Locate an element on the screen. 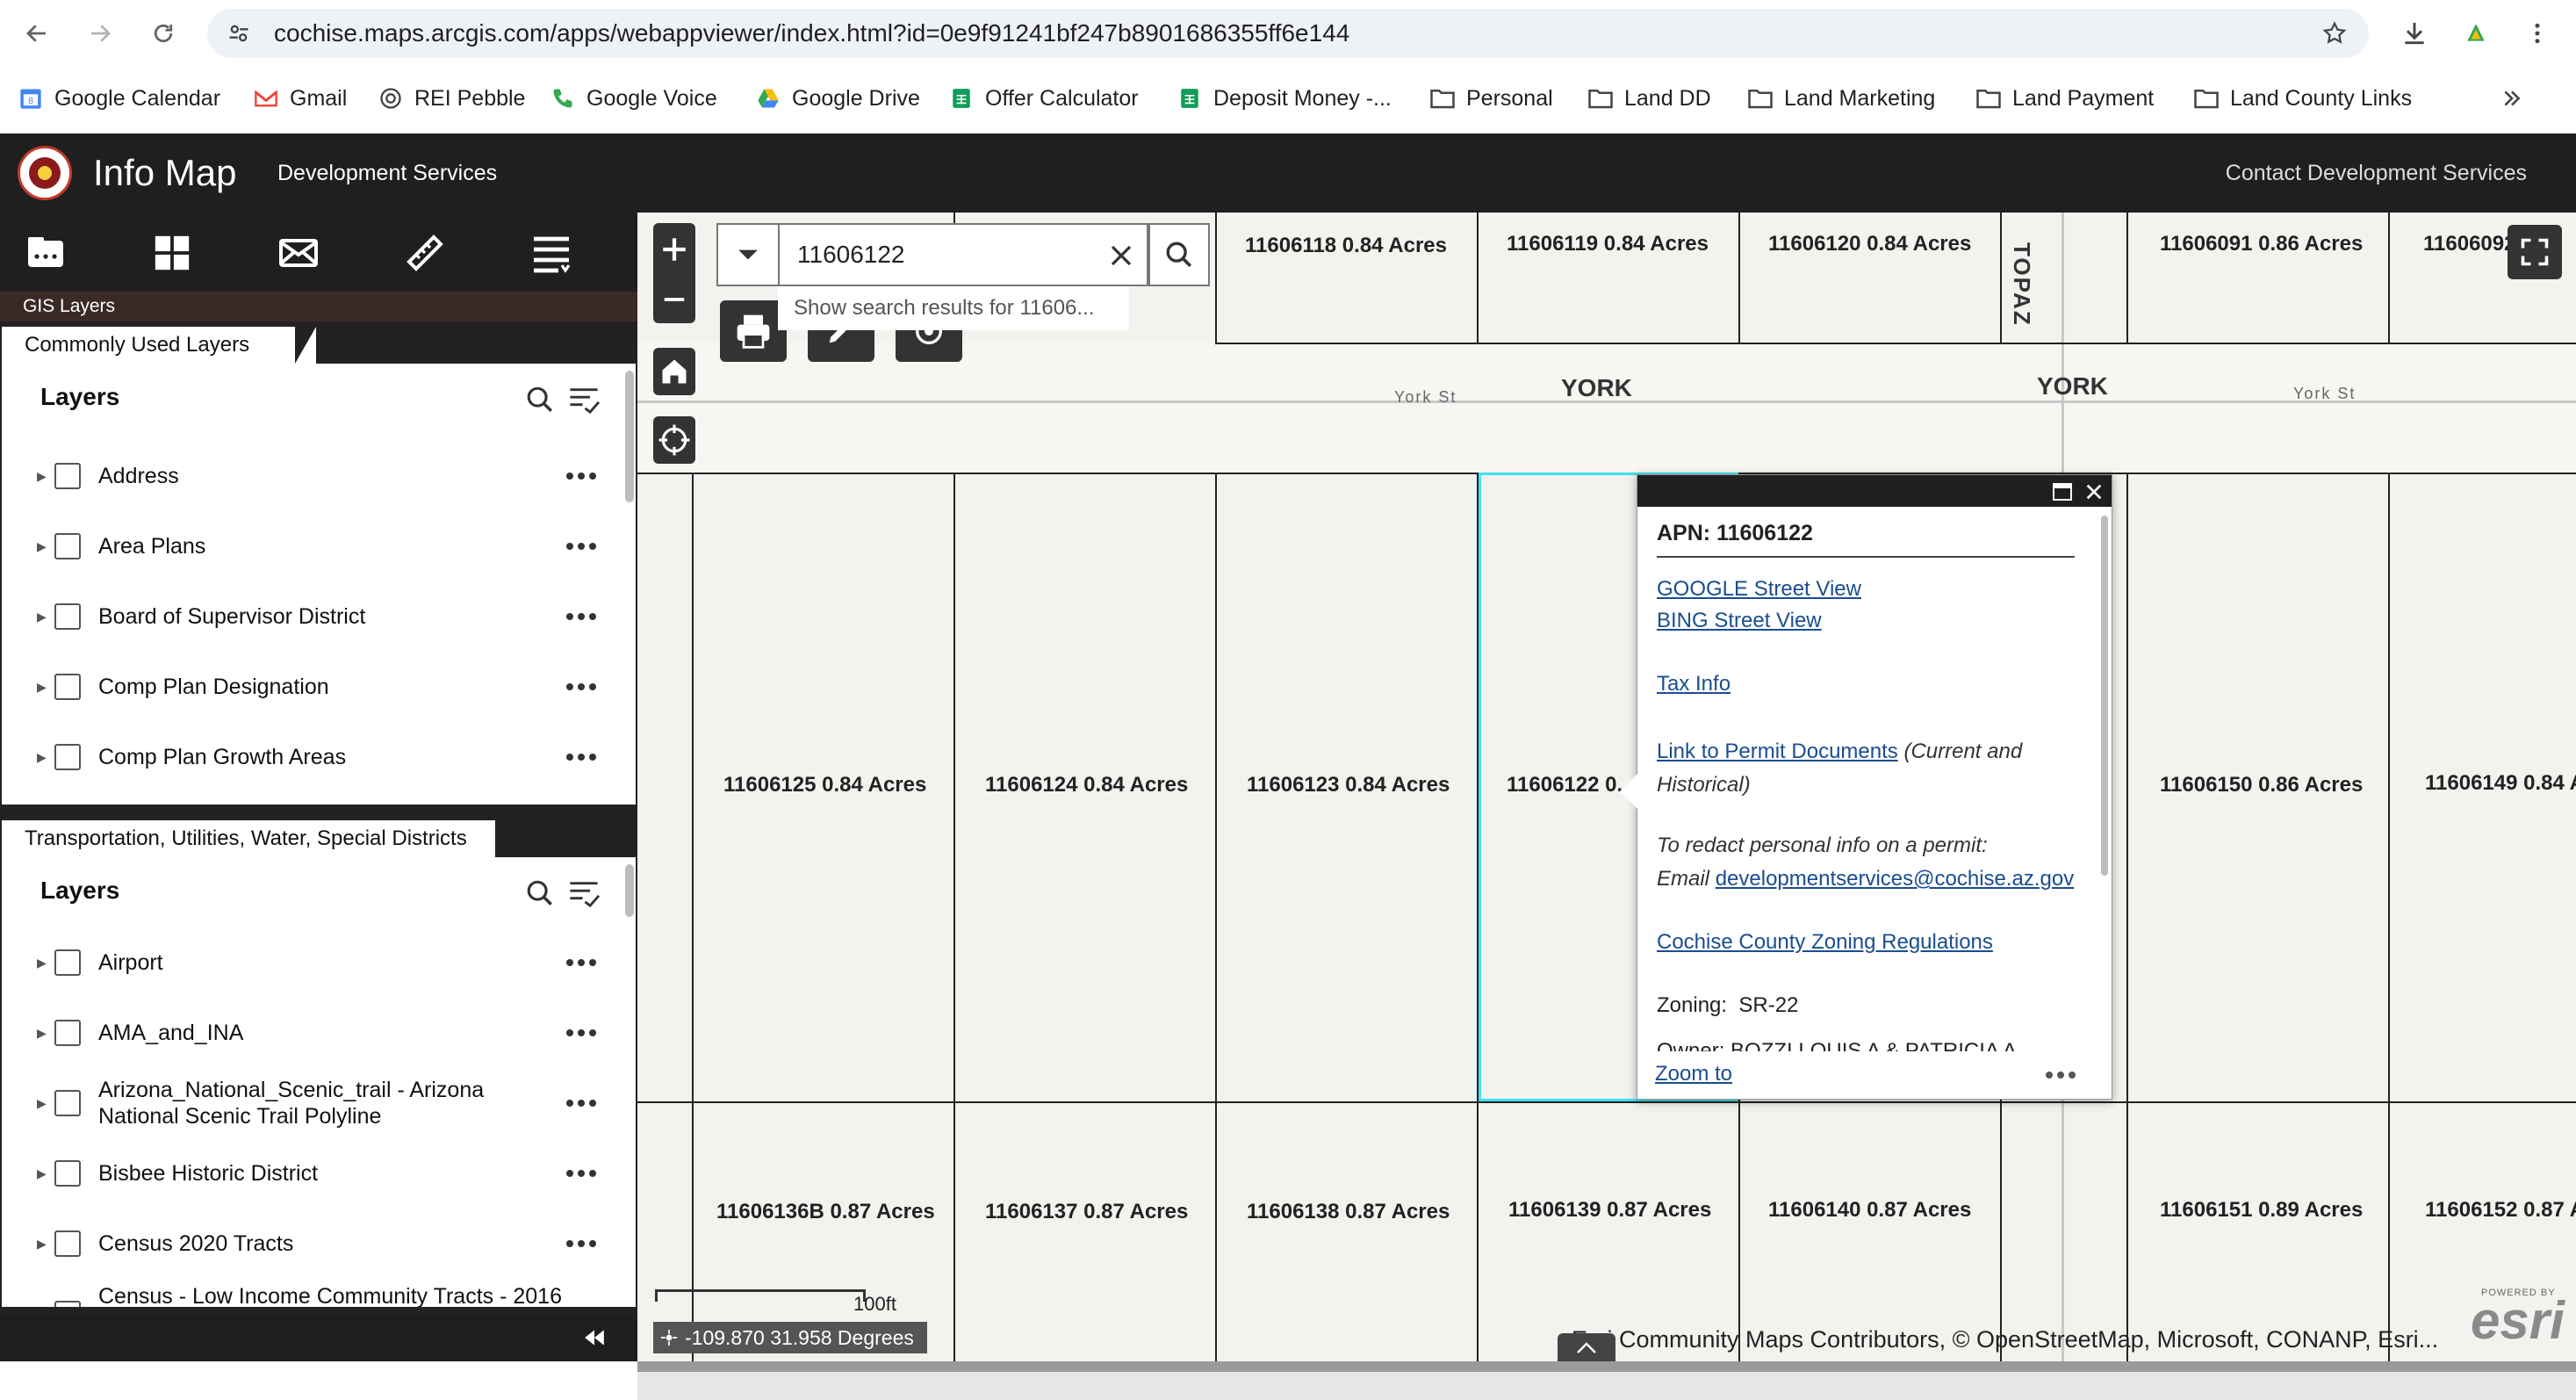 Image resolution: width=2576 pixels, height=1400 pixels. layer-row-board-of-supervisor-district: ▶ Board of Supervisor District is located at coordinates (309, 616).